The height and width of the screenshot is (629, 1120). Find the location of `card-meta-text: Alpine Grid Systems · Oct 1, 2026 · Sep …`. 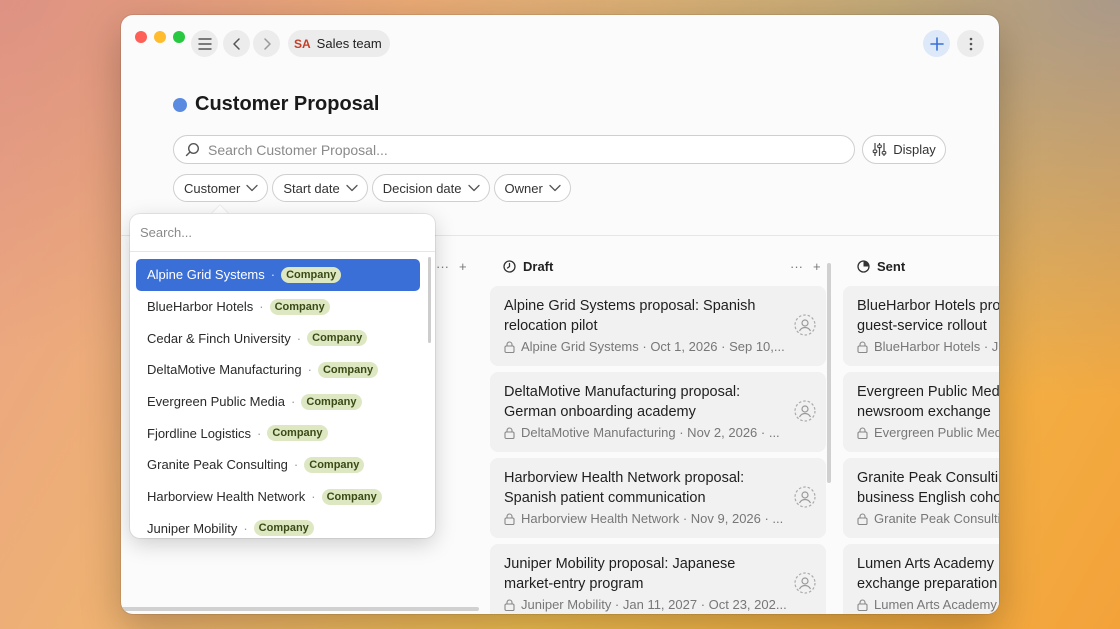

card-meta-text: Alpine Grid Systems · Oct 1, 2026 · Sep … is located at coordinates (653, 346).